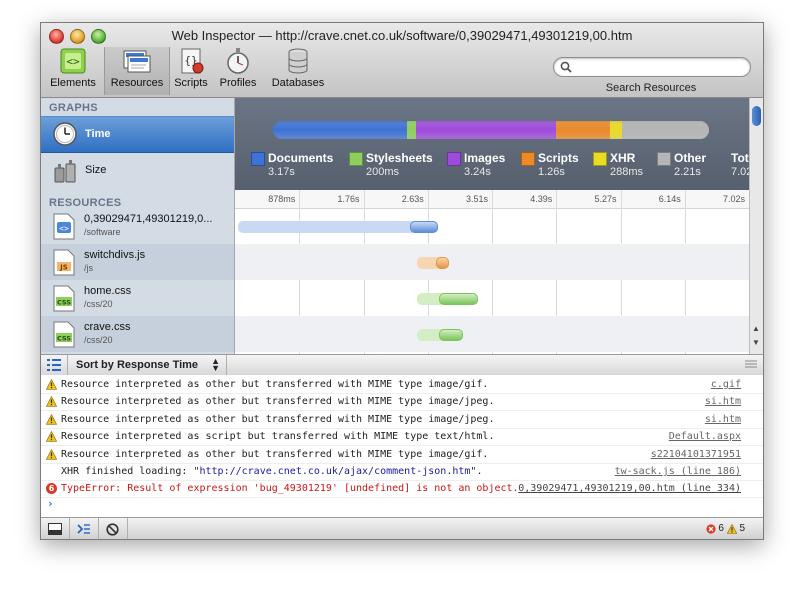 The height and width of the screenshot is (592, 800). I want to click on legend-value: 3.17s, so click(281, 172).